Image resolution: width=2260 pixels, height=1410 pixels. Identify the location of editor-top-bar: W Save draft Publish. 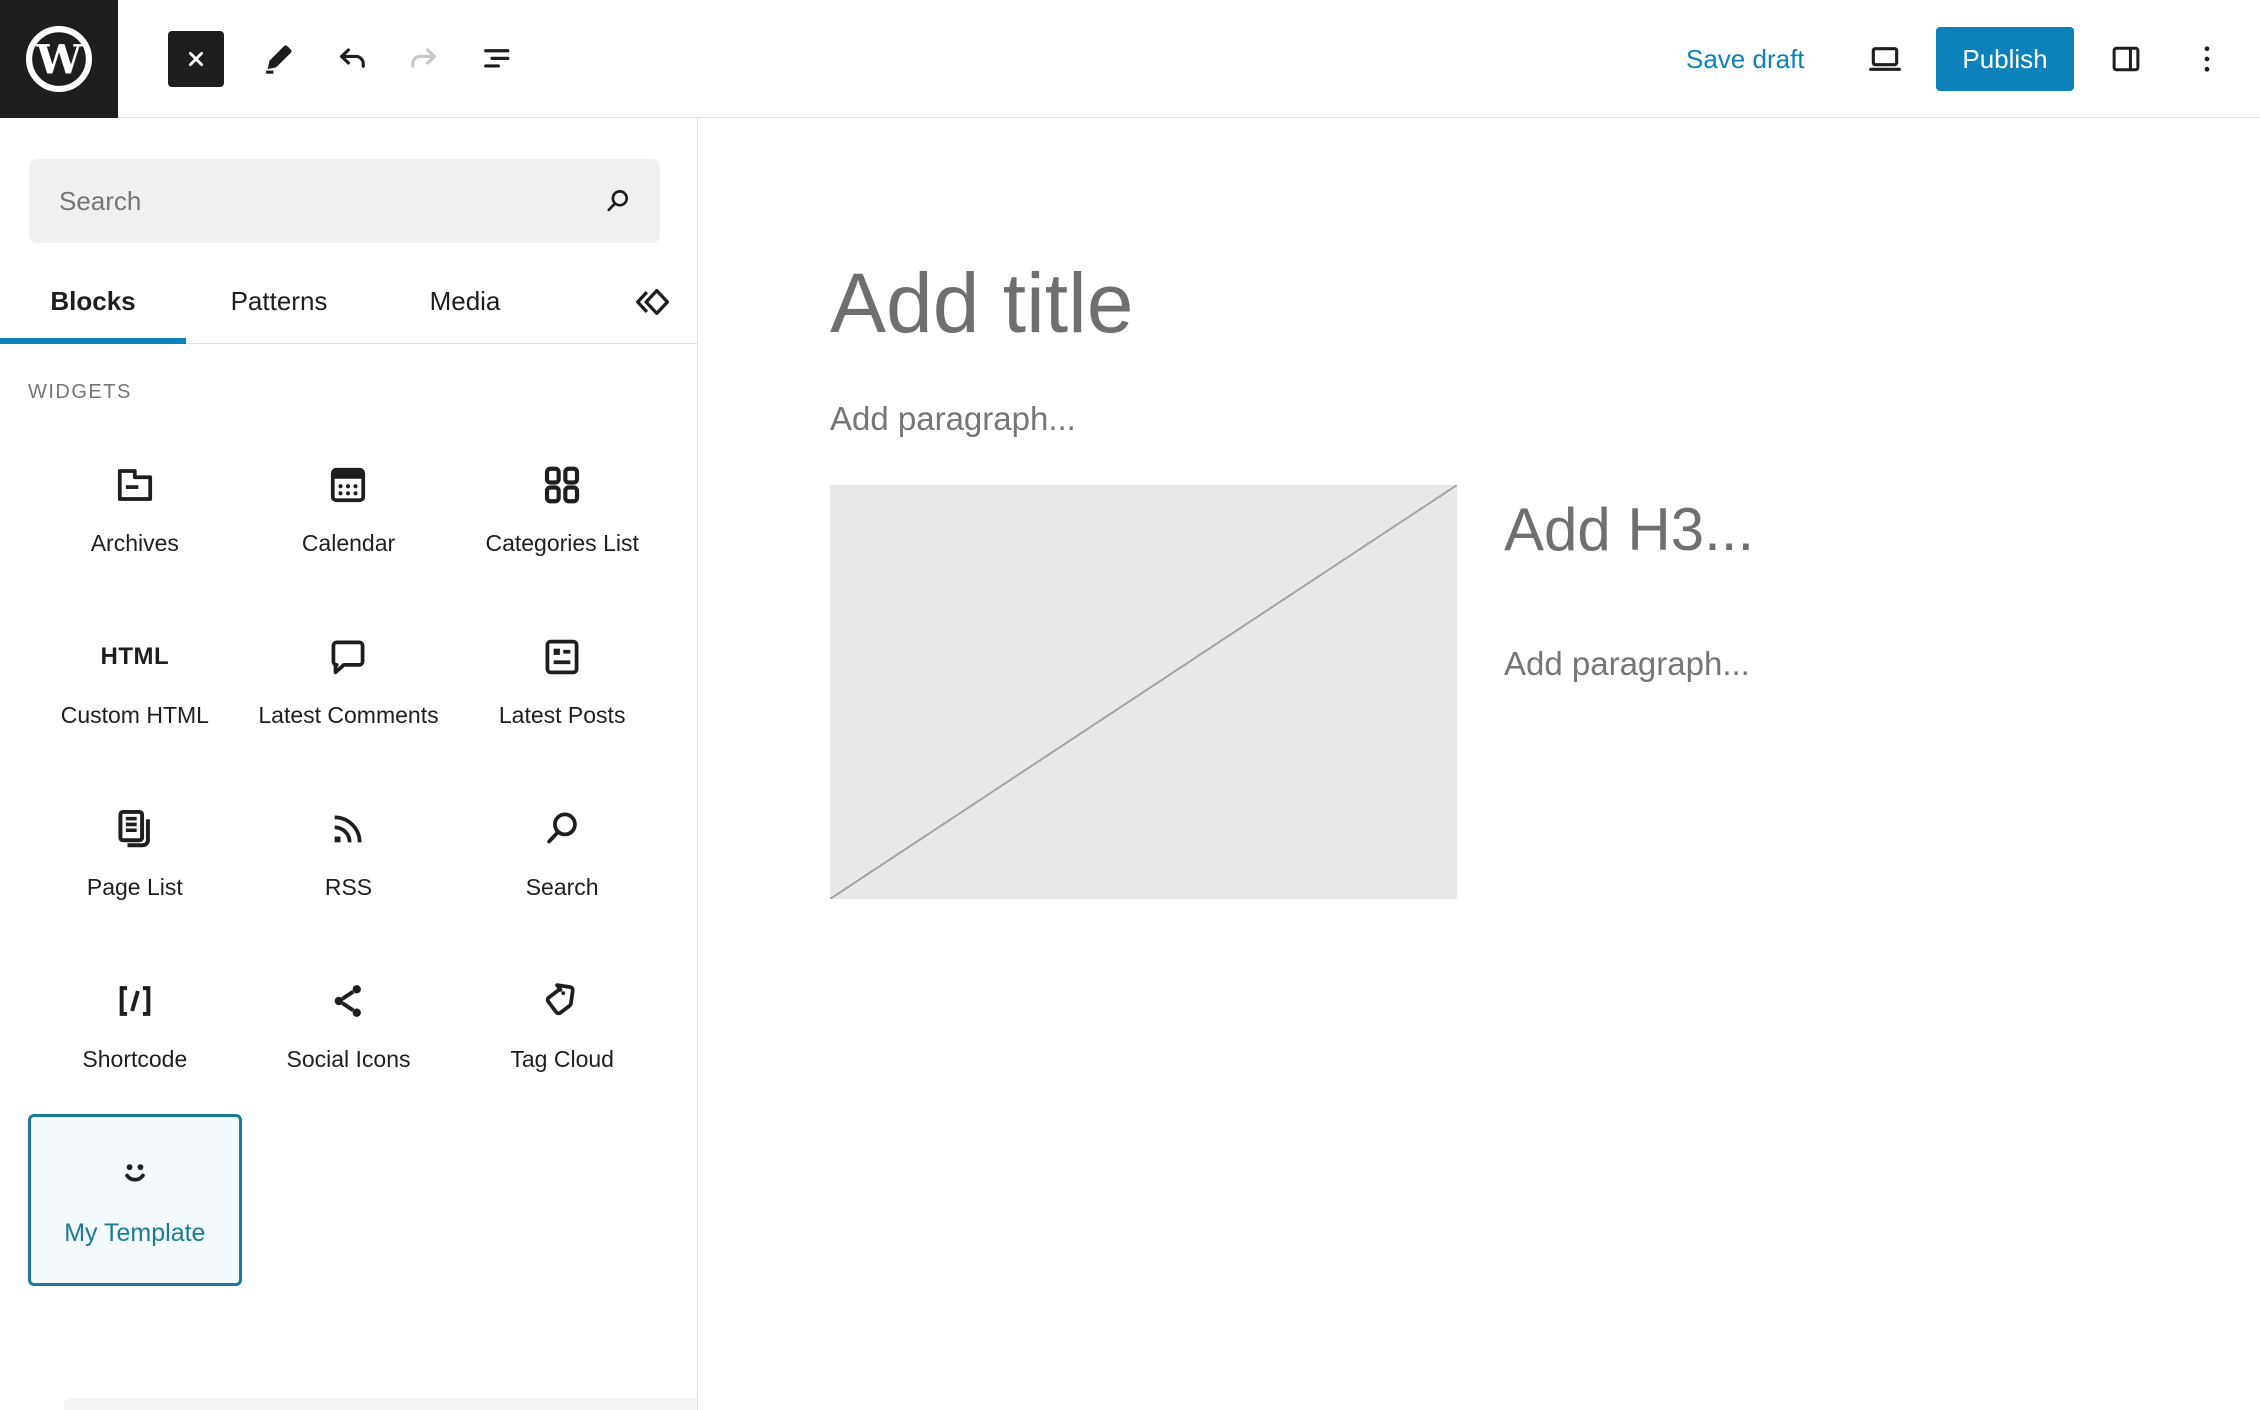
(1130, 59).